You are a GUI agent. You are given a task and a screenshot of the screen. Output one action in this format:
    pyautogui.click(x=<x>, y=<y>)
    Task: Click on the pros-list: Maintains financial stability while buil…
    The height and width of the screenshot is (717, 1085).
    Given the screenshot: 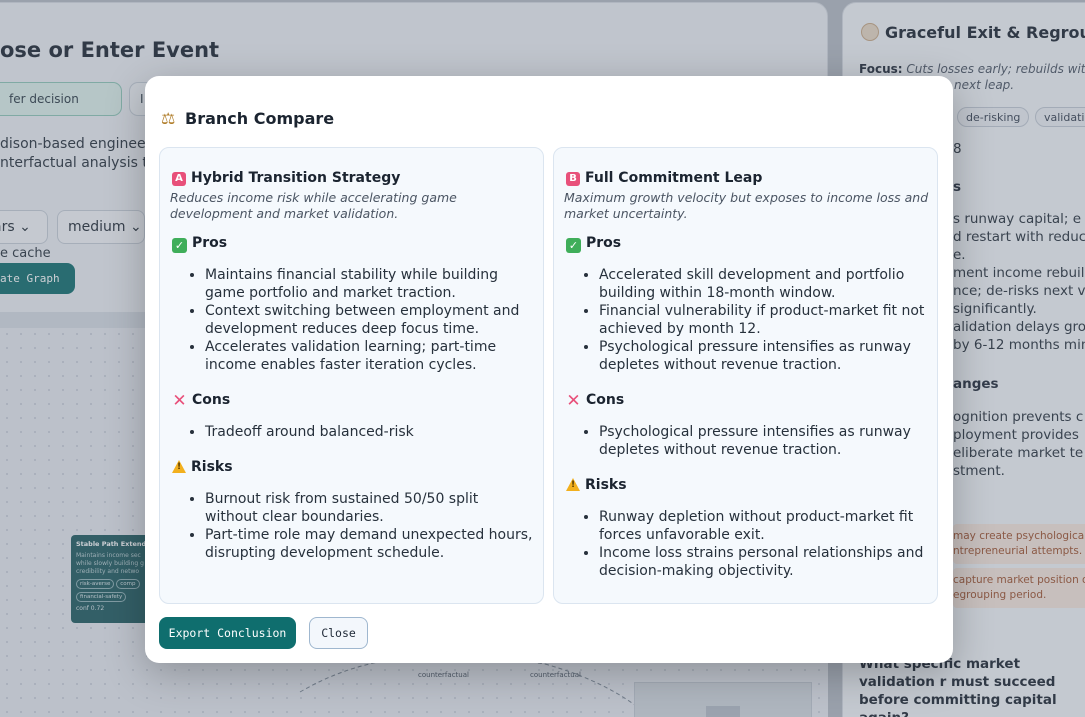 What is the action you would take?
    pyautogui.click(x=370, y=320)
    